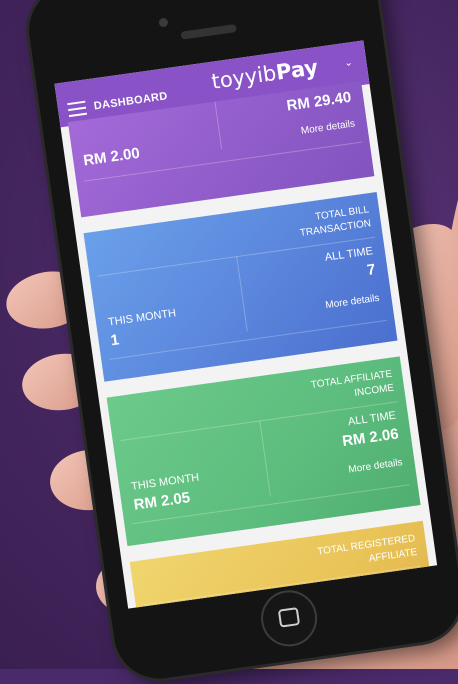 This screenshot has height=684, width=458. Describe the element at coordinates (370, 438) in the screenshot. I see `all-time-value: RM 2.06` at that location.